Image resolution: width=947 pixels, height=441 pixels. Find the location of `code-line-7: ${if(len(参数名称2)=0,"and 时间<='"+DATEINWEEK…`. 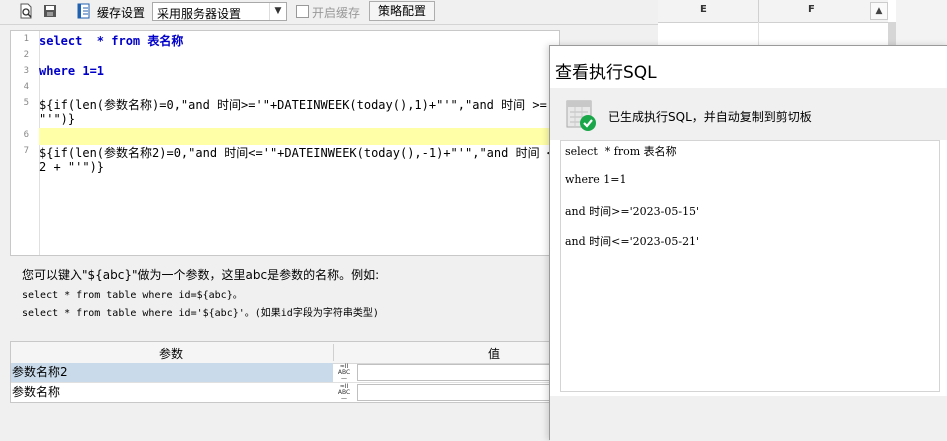

code-line-7: ${if(len(参数名称2)=0,"and 时间<='"+DATEINWEEK… is located at coordinates (299, 153).